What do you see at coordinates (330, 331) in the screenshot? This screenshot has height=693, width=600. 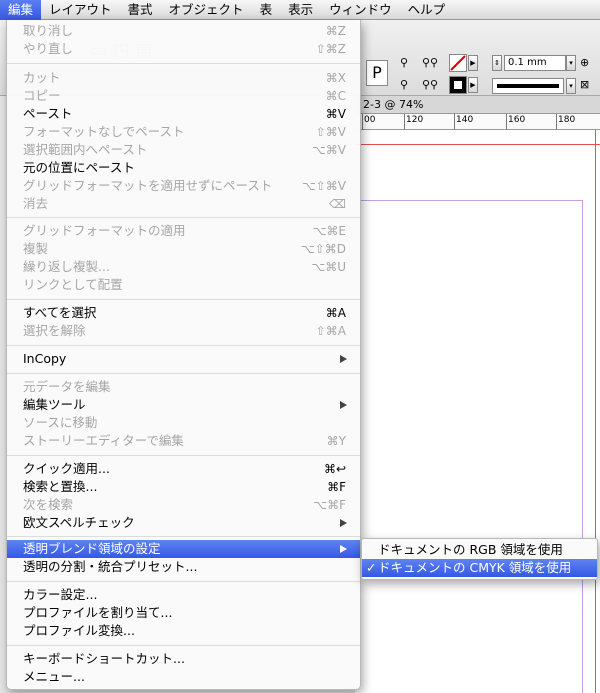 I see `menu-item-shortcut: ⇧⌘A` at bounding box center [330, 331].